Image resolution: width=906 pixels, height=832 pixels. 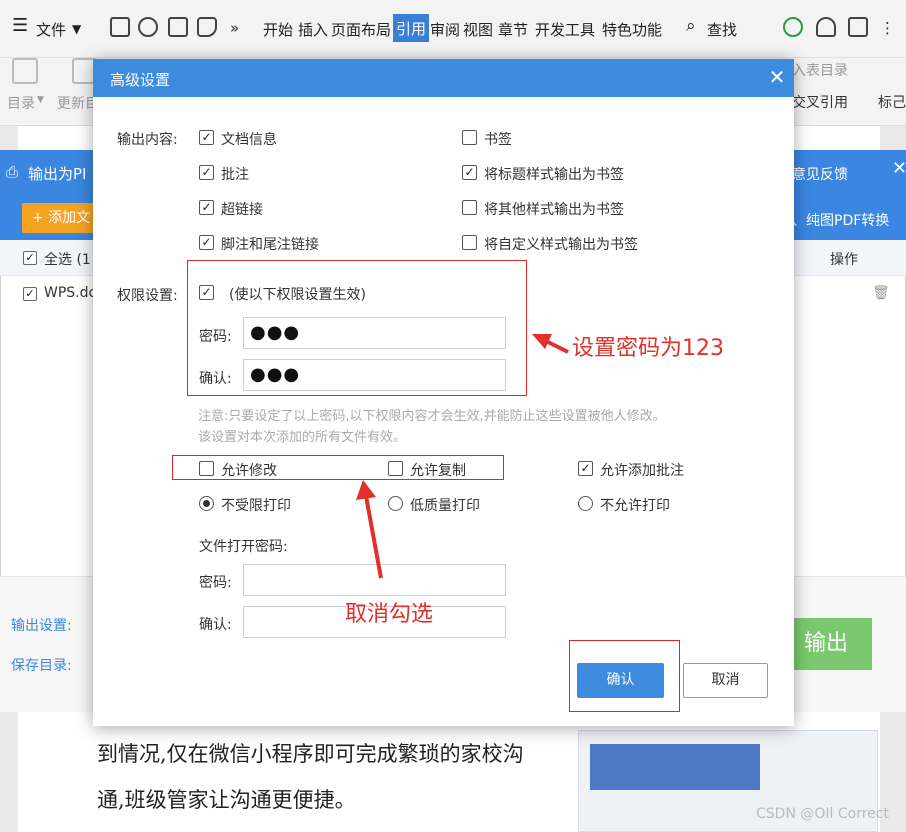 What do you see at coordinates (462, 456) in the screenshot?
I see `annotation-arrows` at bounding box center [462, 456].